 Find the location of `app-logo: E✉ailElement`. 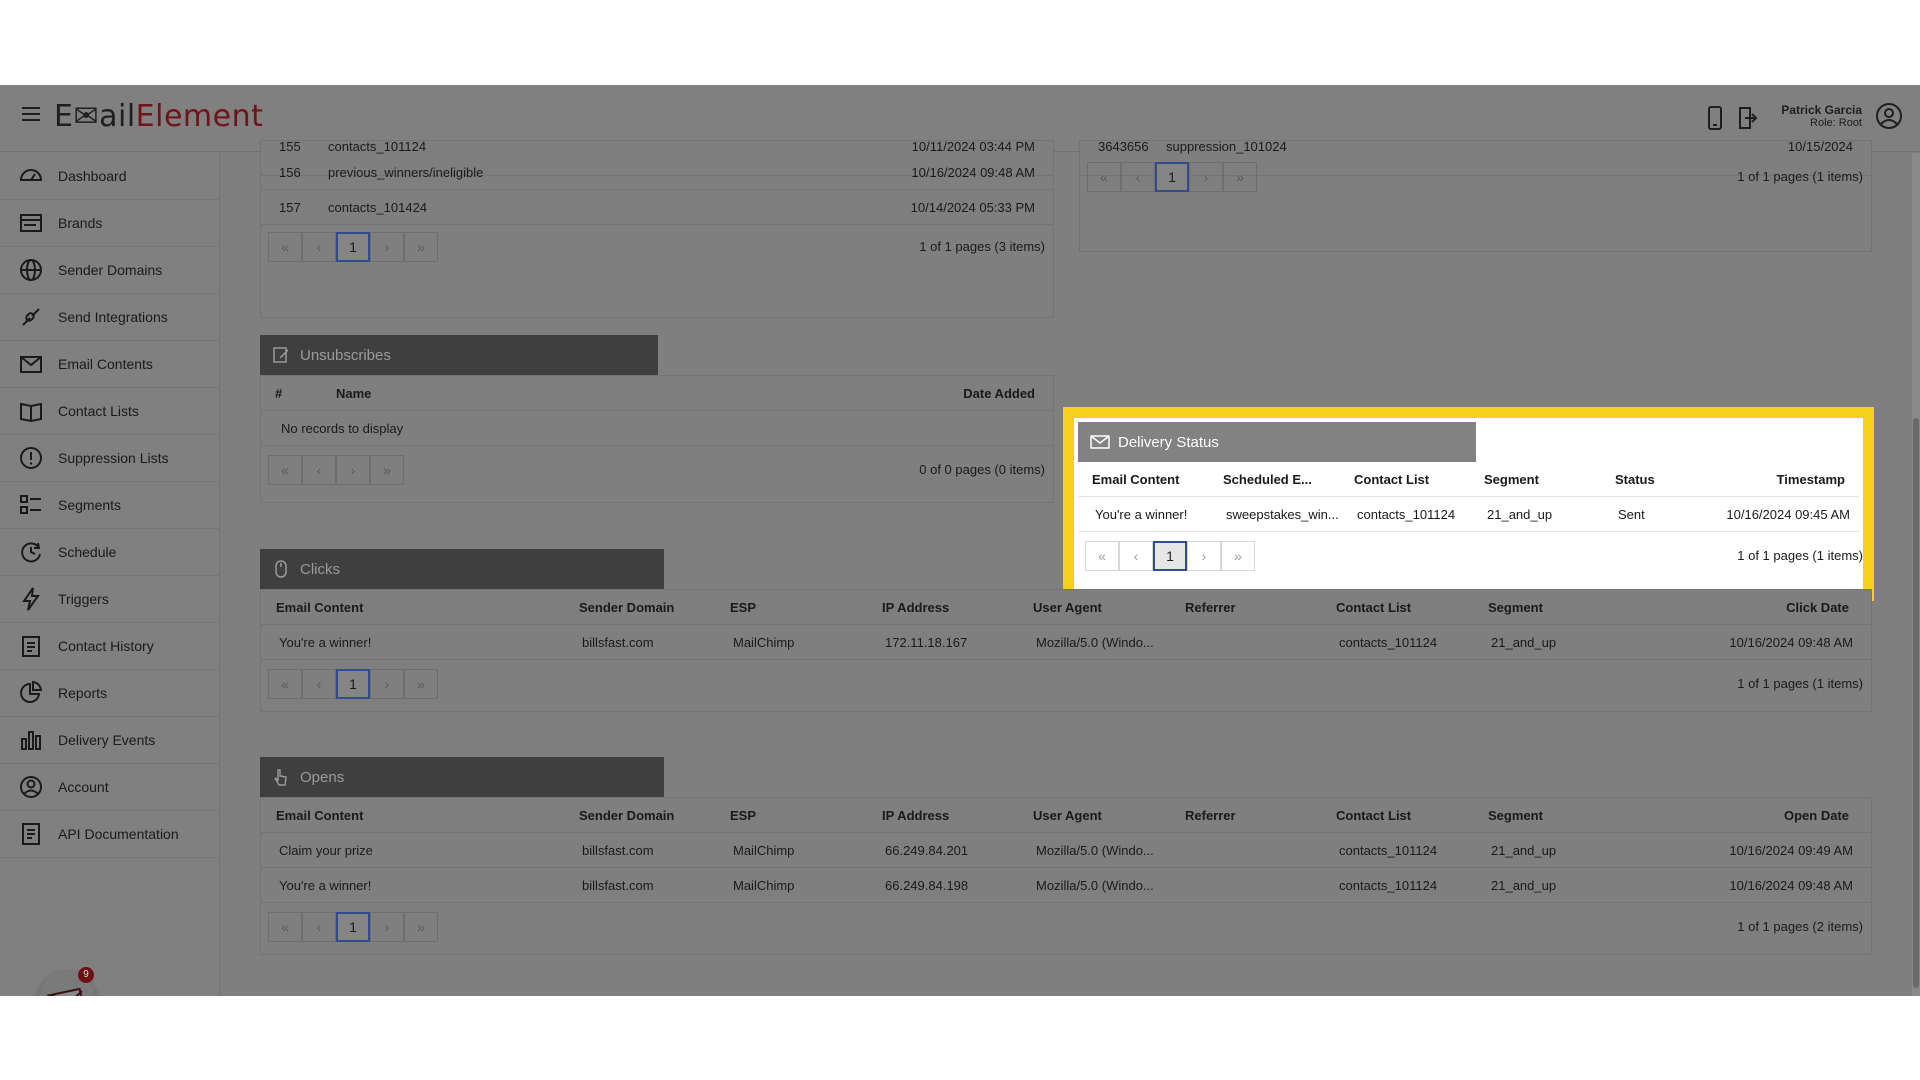

app-logo: E✉ailElement is located at coordinates (158, 116).